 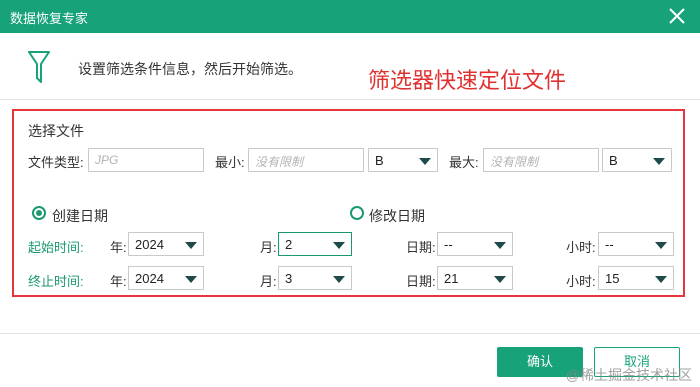 I want to click on end-year-label: 年:, so click(x=118, y=281).